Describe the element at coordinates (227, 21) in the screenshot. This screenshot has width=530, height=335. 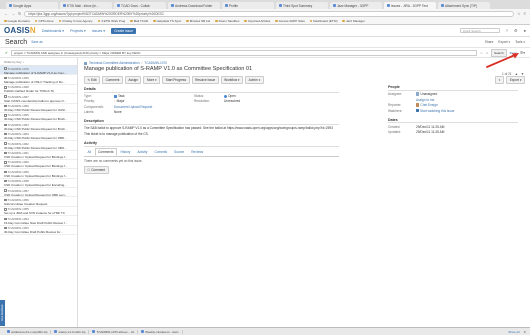
I see `bookmark-item: Fiserv Sandbox` at that location.